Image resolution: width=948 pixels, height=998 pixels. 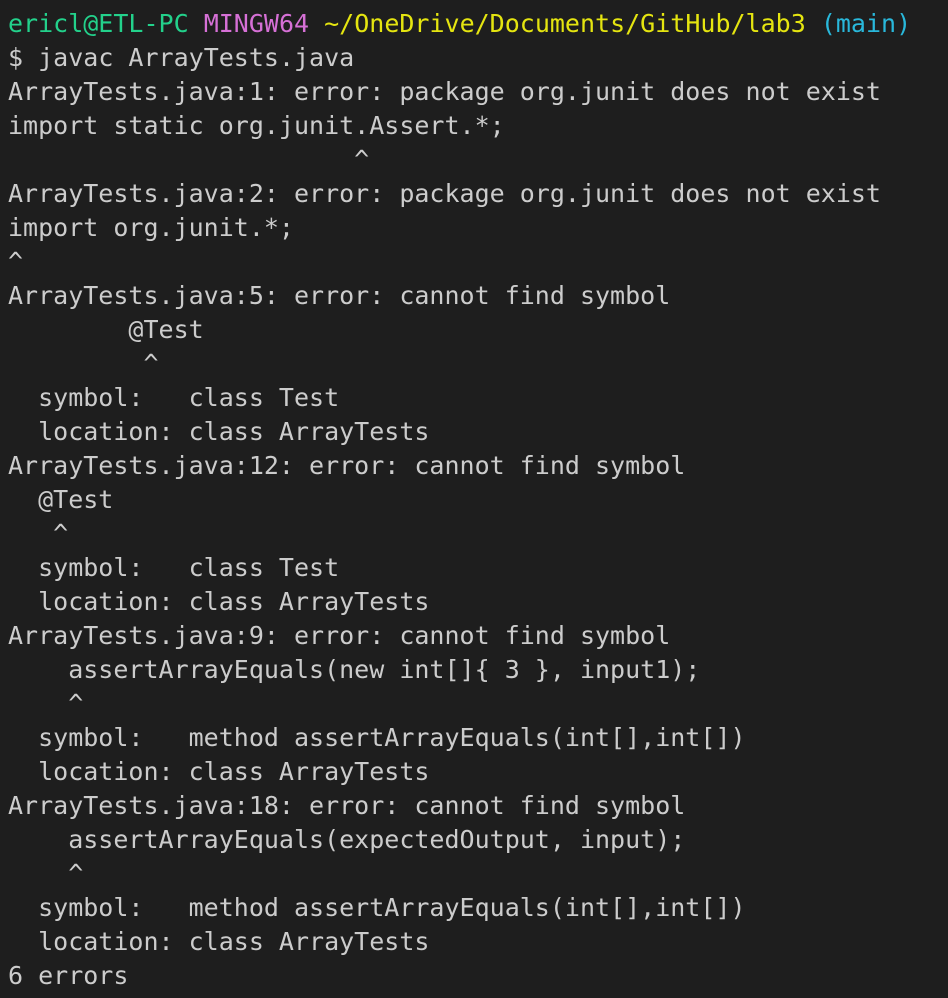 What do you see at coordinates (256, 23) in the screenshot?
I see `prompt-system: MINGW64` at bounding box center [256, 23].